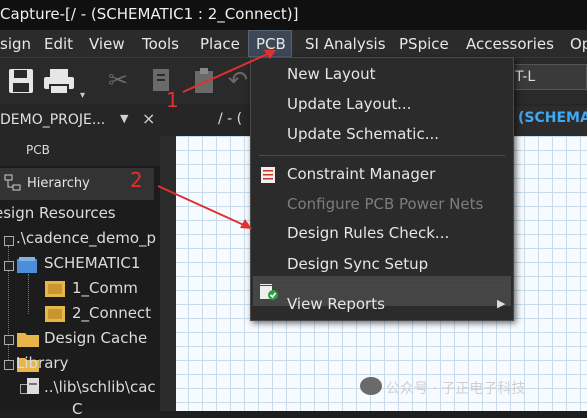 The image size is (587, 418). What do you see at coordinates (172, 100) in the screenshot?
I see `annotation-step-1: 1` at bounding box center [172, 100].